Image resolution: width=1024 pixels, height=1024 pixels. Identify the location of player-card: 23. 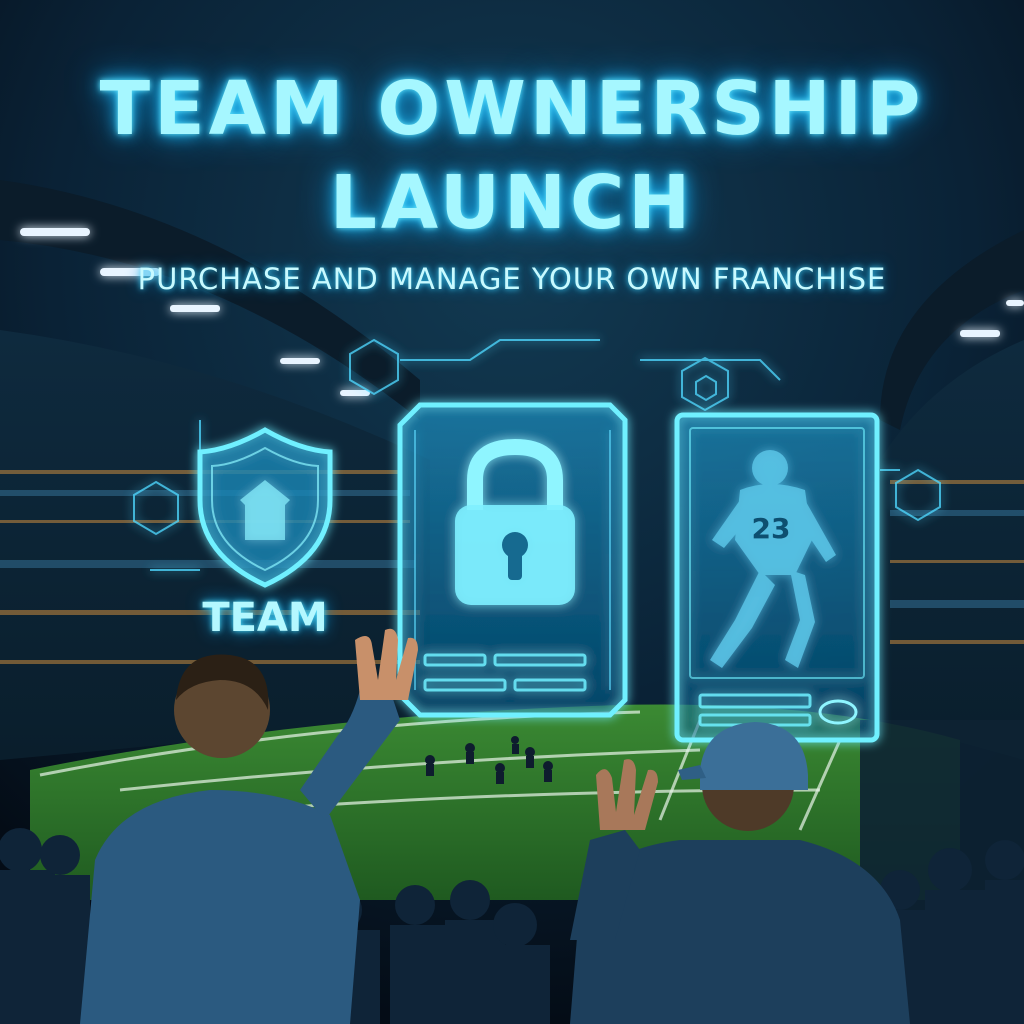
(777, 577).